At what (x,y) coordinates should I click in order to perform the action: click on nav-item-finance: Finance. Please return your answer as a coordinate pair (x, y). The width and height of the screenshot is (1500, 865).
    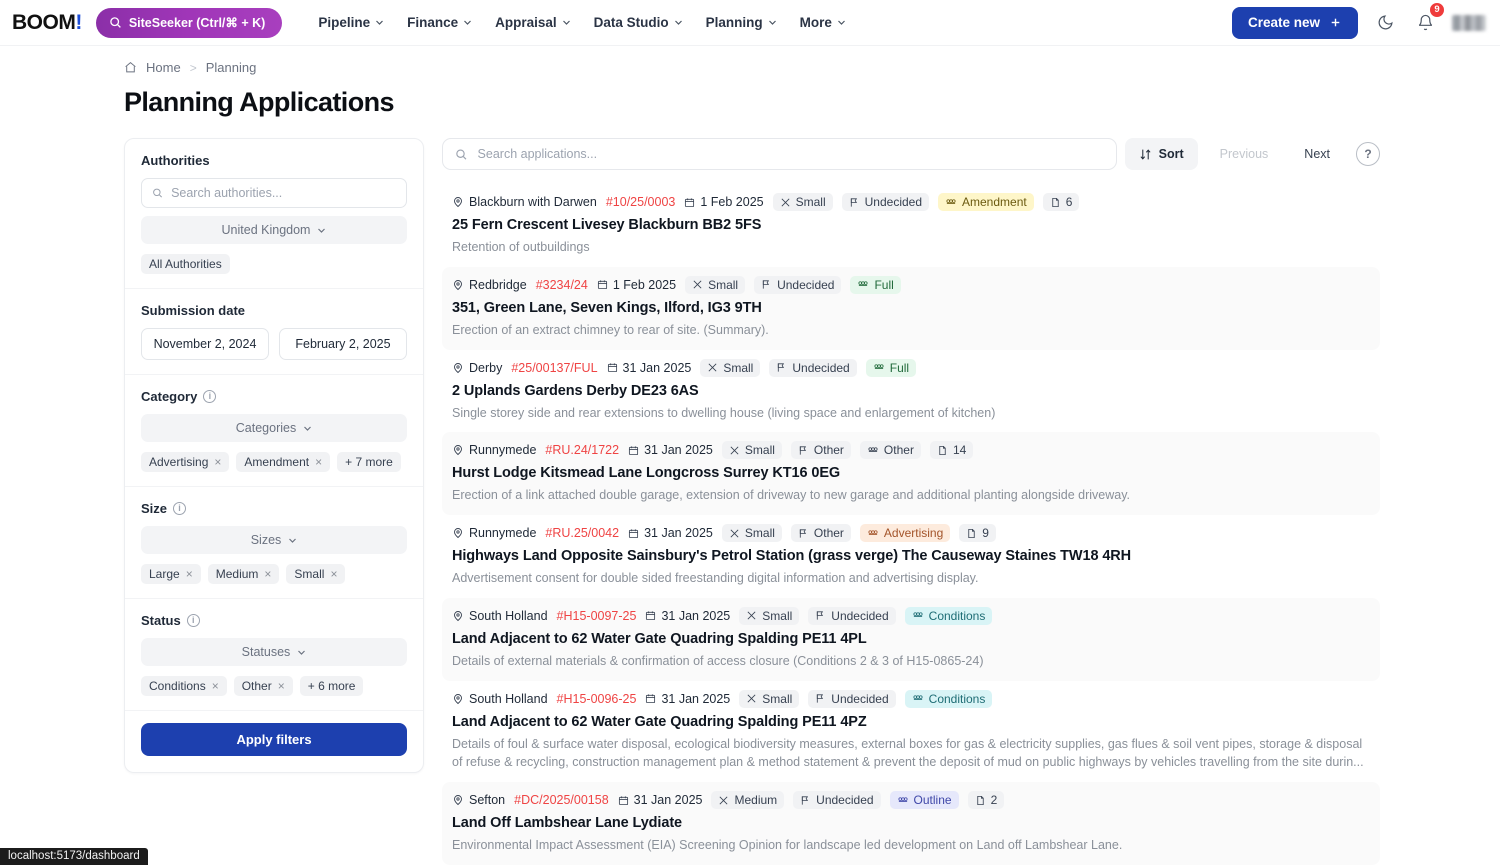
    Looking at the image, I should click on (439, 22).